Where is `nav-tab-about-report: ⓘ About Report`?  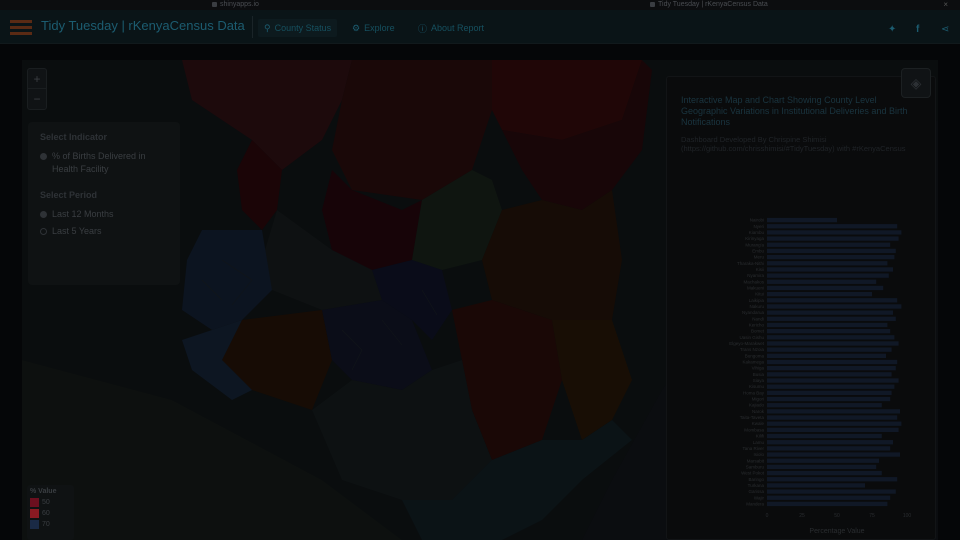
nav-tab-about-report: ⓘ About Report is located at coordinates (451, 28).